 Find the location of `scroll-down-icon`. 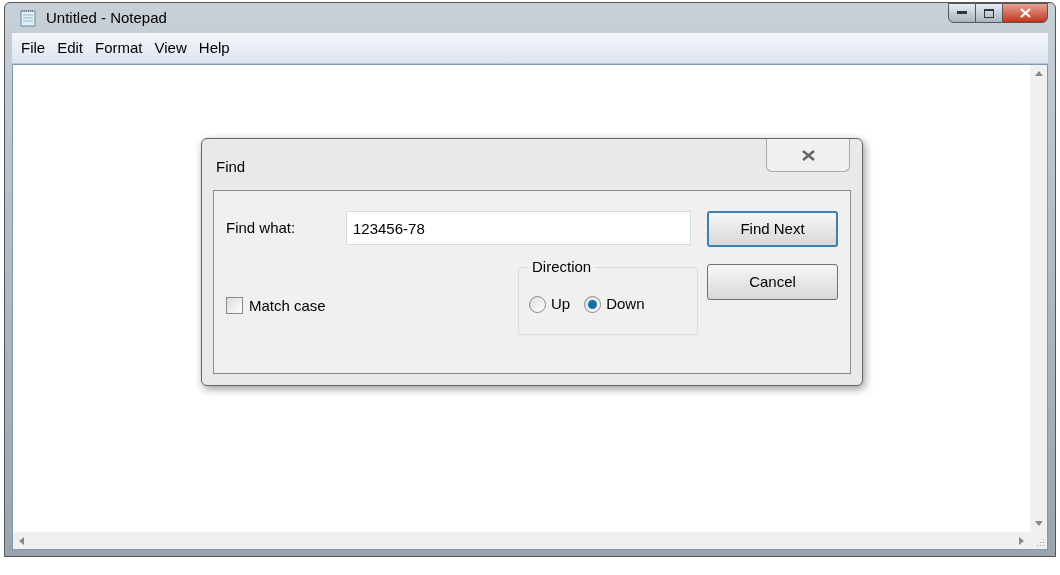

scroll-down-icon is located at coordinates (1038, 523).